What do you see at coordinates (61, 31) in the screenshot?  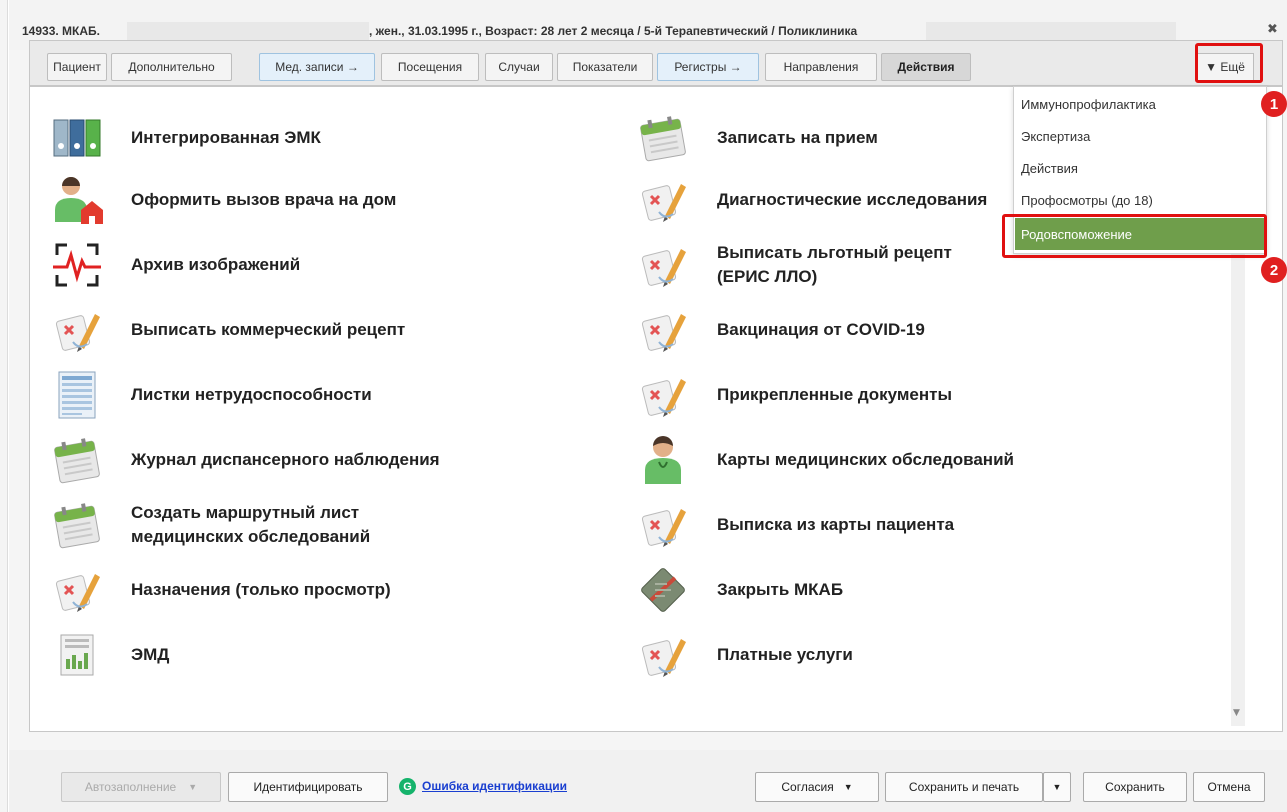 I see `title-mkab-number: 14933. МКАБ.` at bounding box center [61, 31].